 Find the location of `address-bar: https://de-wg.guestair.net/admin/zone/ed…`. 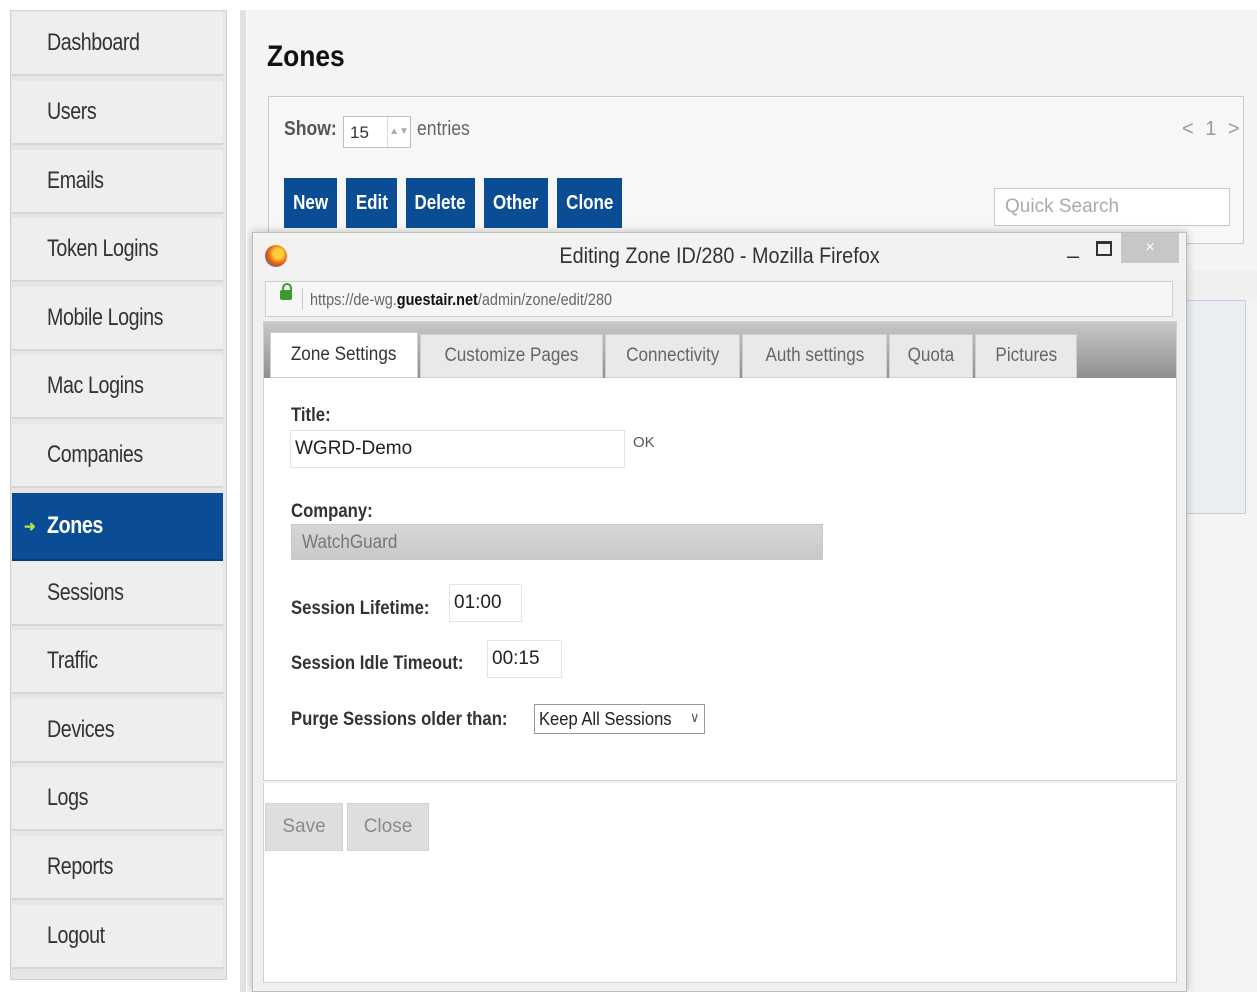

address-bar: https://de-wg.guestair.net/admin/zone/ed… is located at coordinates (719, 299).